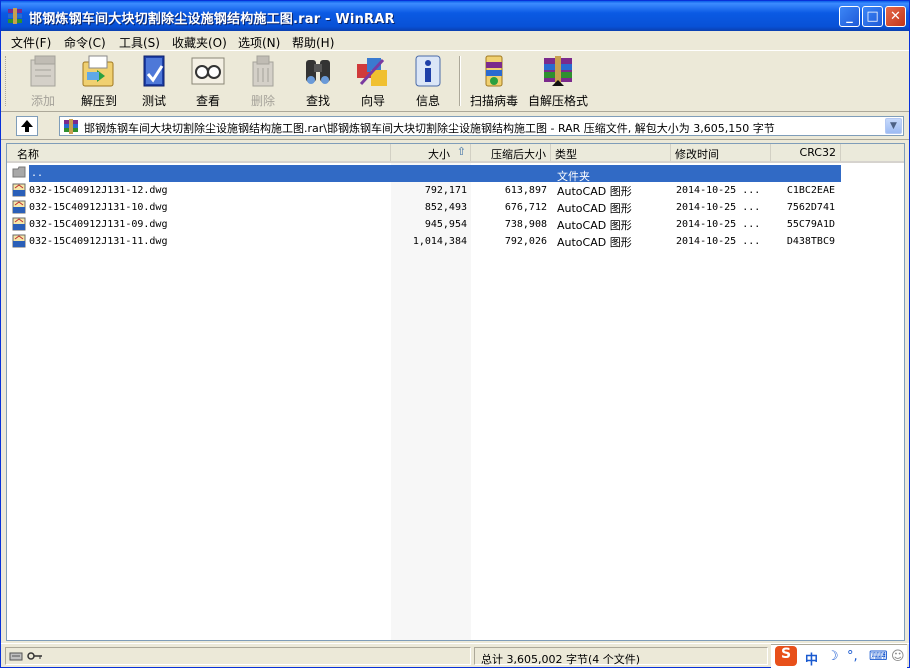  Describe the element at coordinates (435, 174) in the screenshot. I see `parent-folder-row: .. 文件夹` at that location.